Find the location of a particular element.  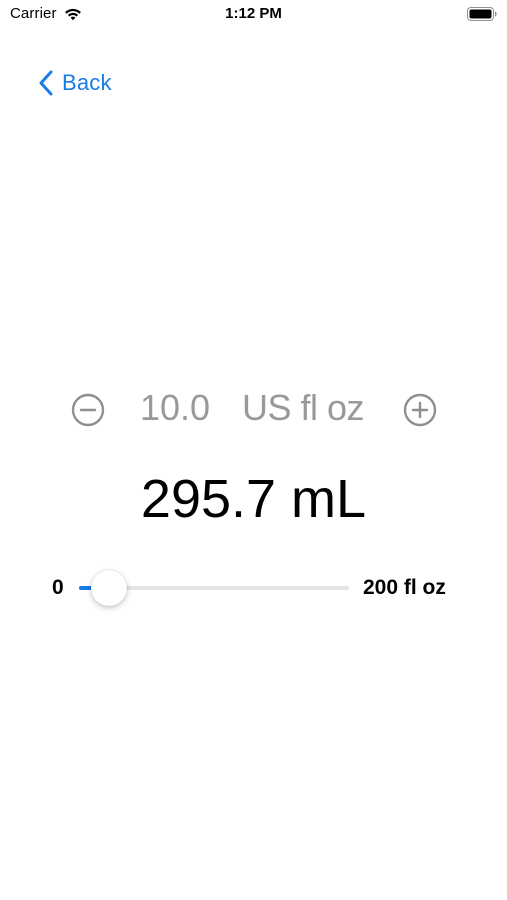

slider-max-label: 200 fl oz is located at coordinates (404, 587).